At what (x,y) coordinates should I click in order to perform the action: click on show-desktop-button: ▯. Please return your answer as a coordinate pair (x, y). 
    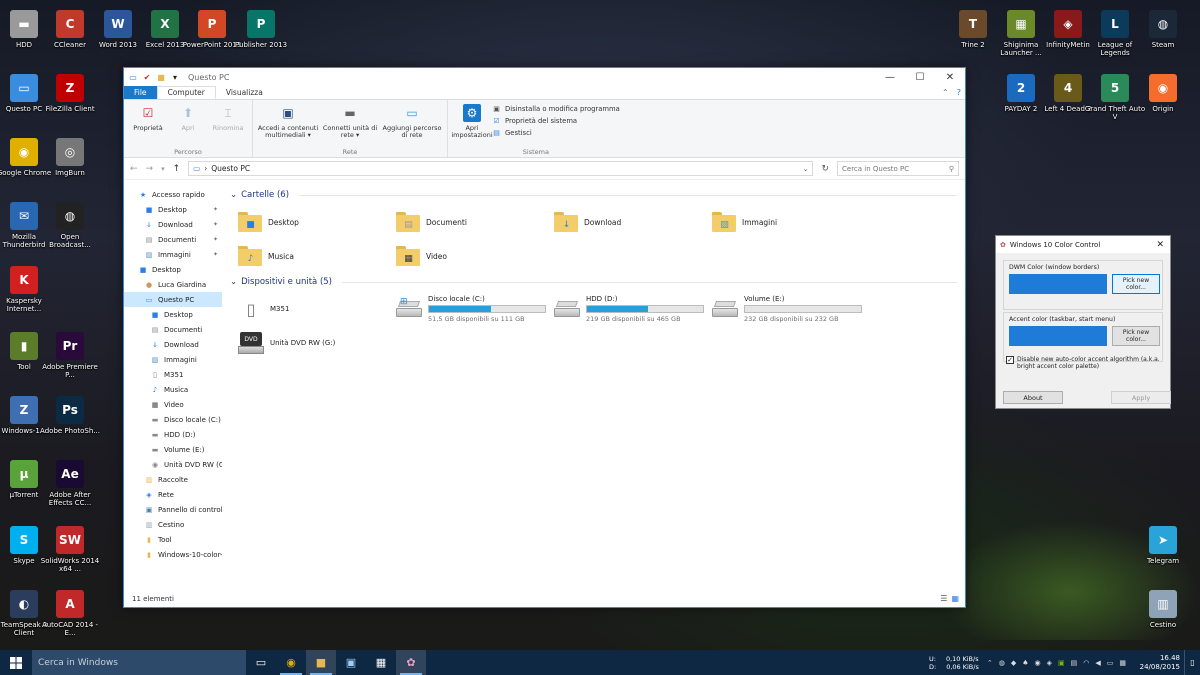
    Looking at the image, I should click on (1192, 662).